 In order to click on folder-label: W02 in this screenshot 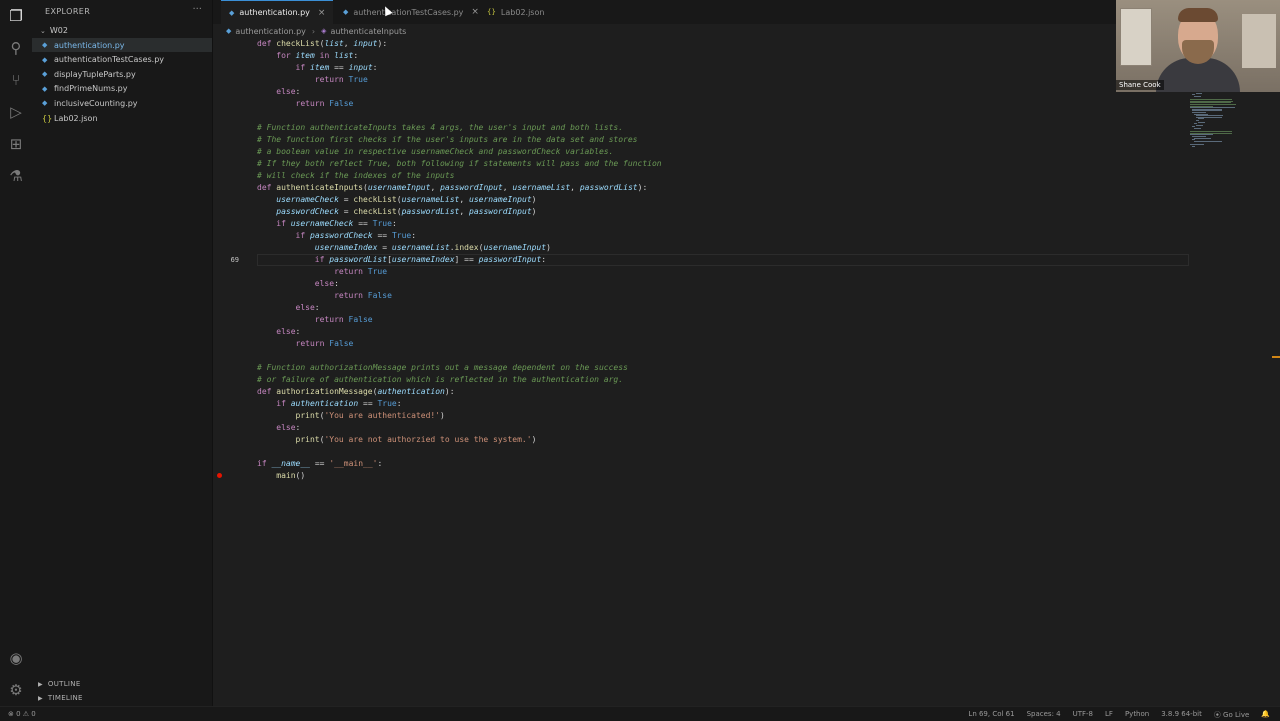, I will do `click(58, 30)`.